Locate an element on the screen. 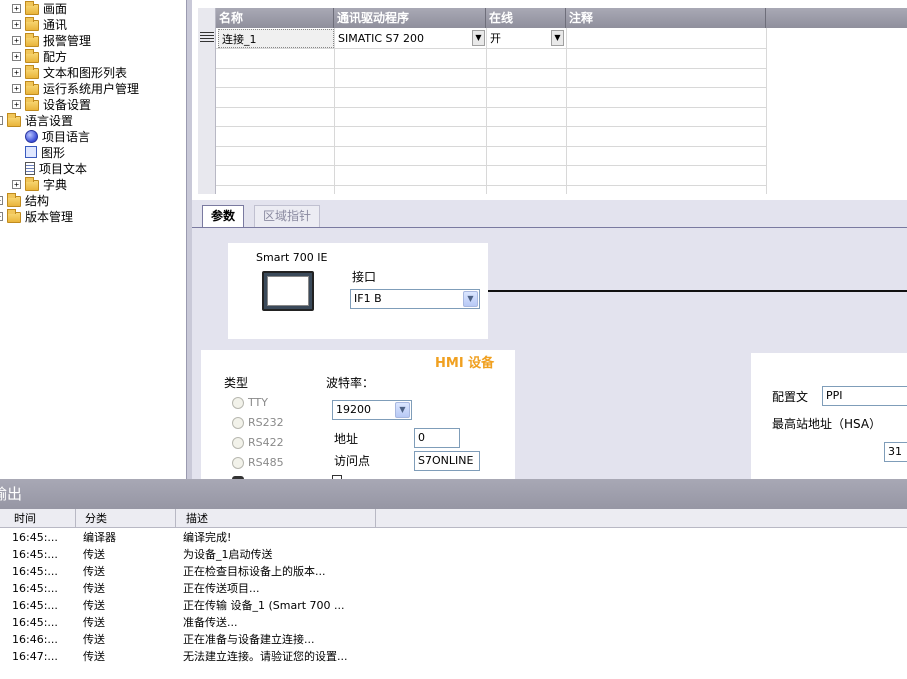 The image size is (907, 679). column-header-empty is located at coordinates (836, 18).